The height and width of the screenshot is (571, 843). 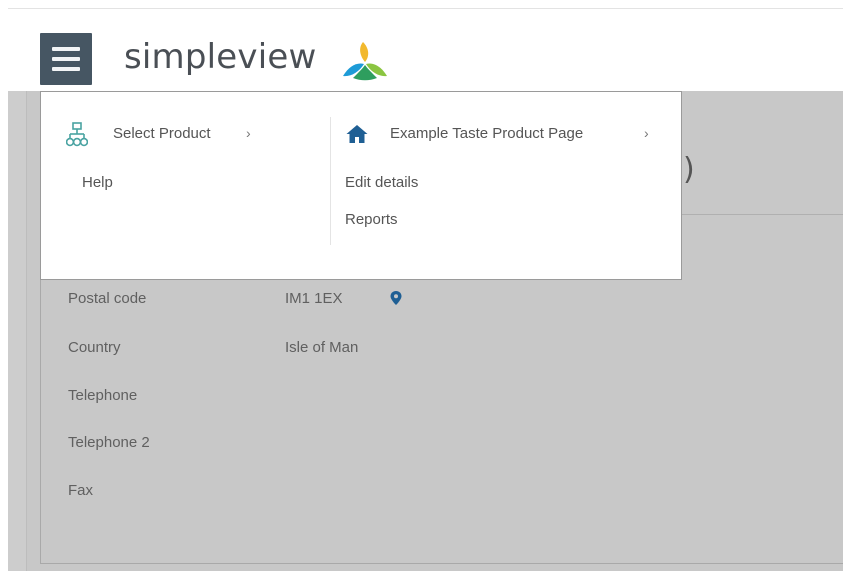 What do you see at coordinates (371, 219) in the screenshot?
I see `reports-link: Reports` at bounding box center [371, 219].